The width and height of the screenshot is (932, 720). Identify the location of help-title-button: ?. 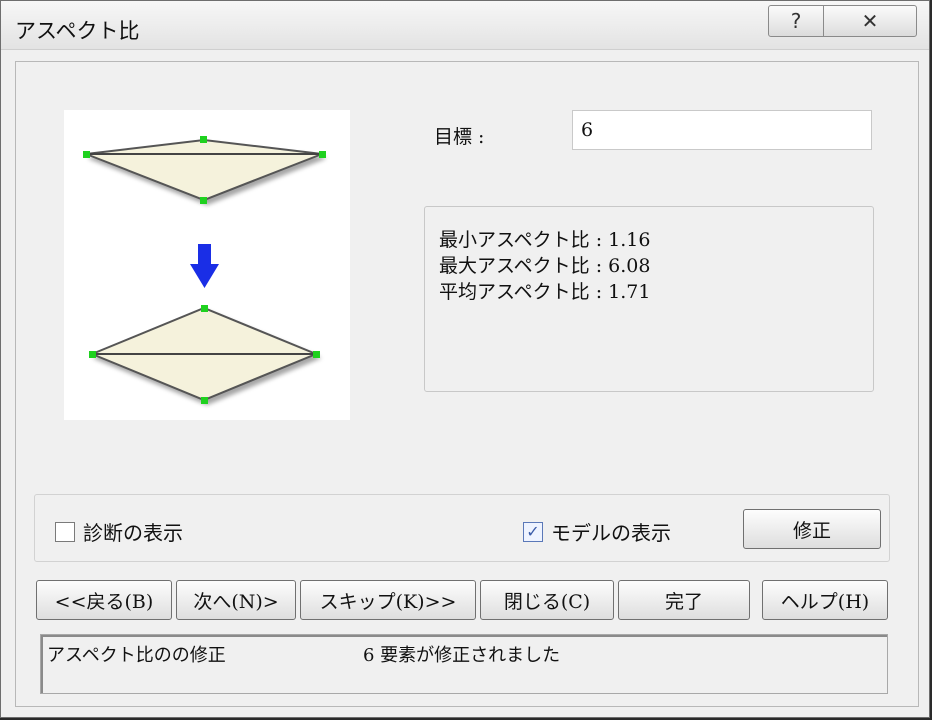
(796, 21).